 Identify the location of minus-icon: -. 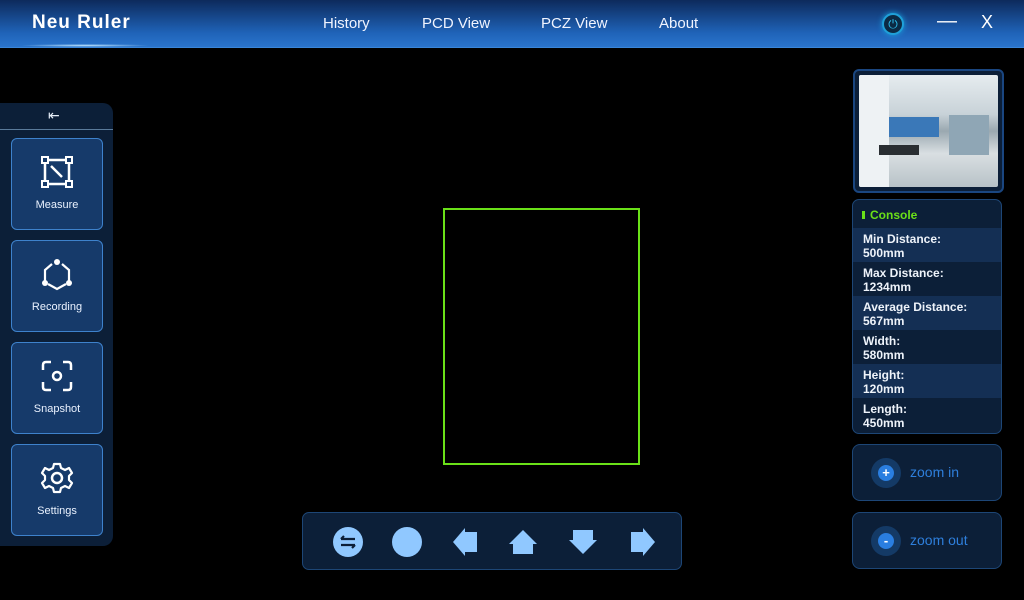
(886, 541).